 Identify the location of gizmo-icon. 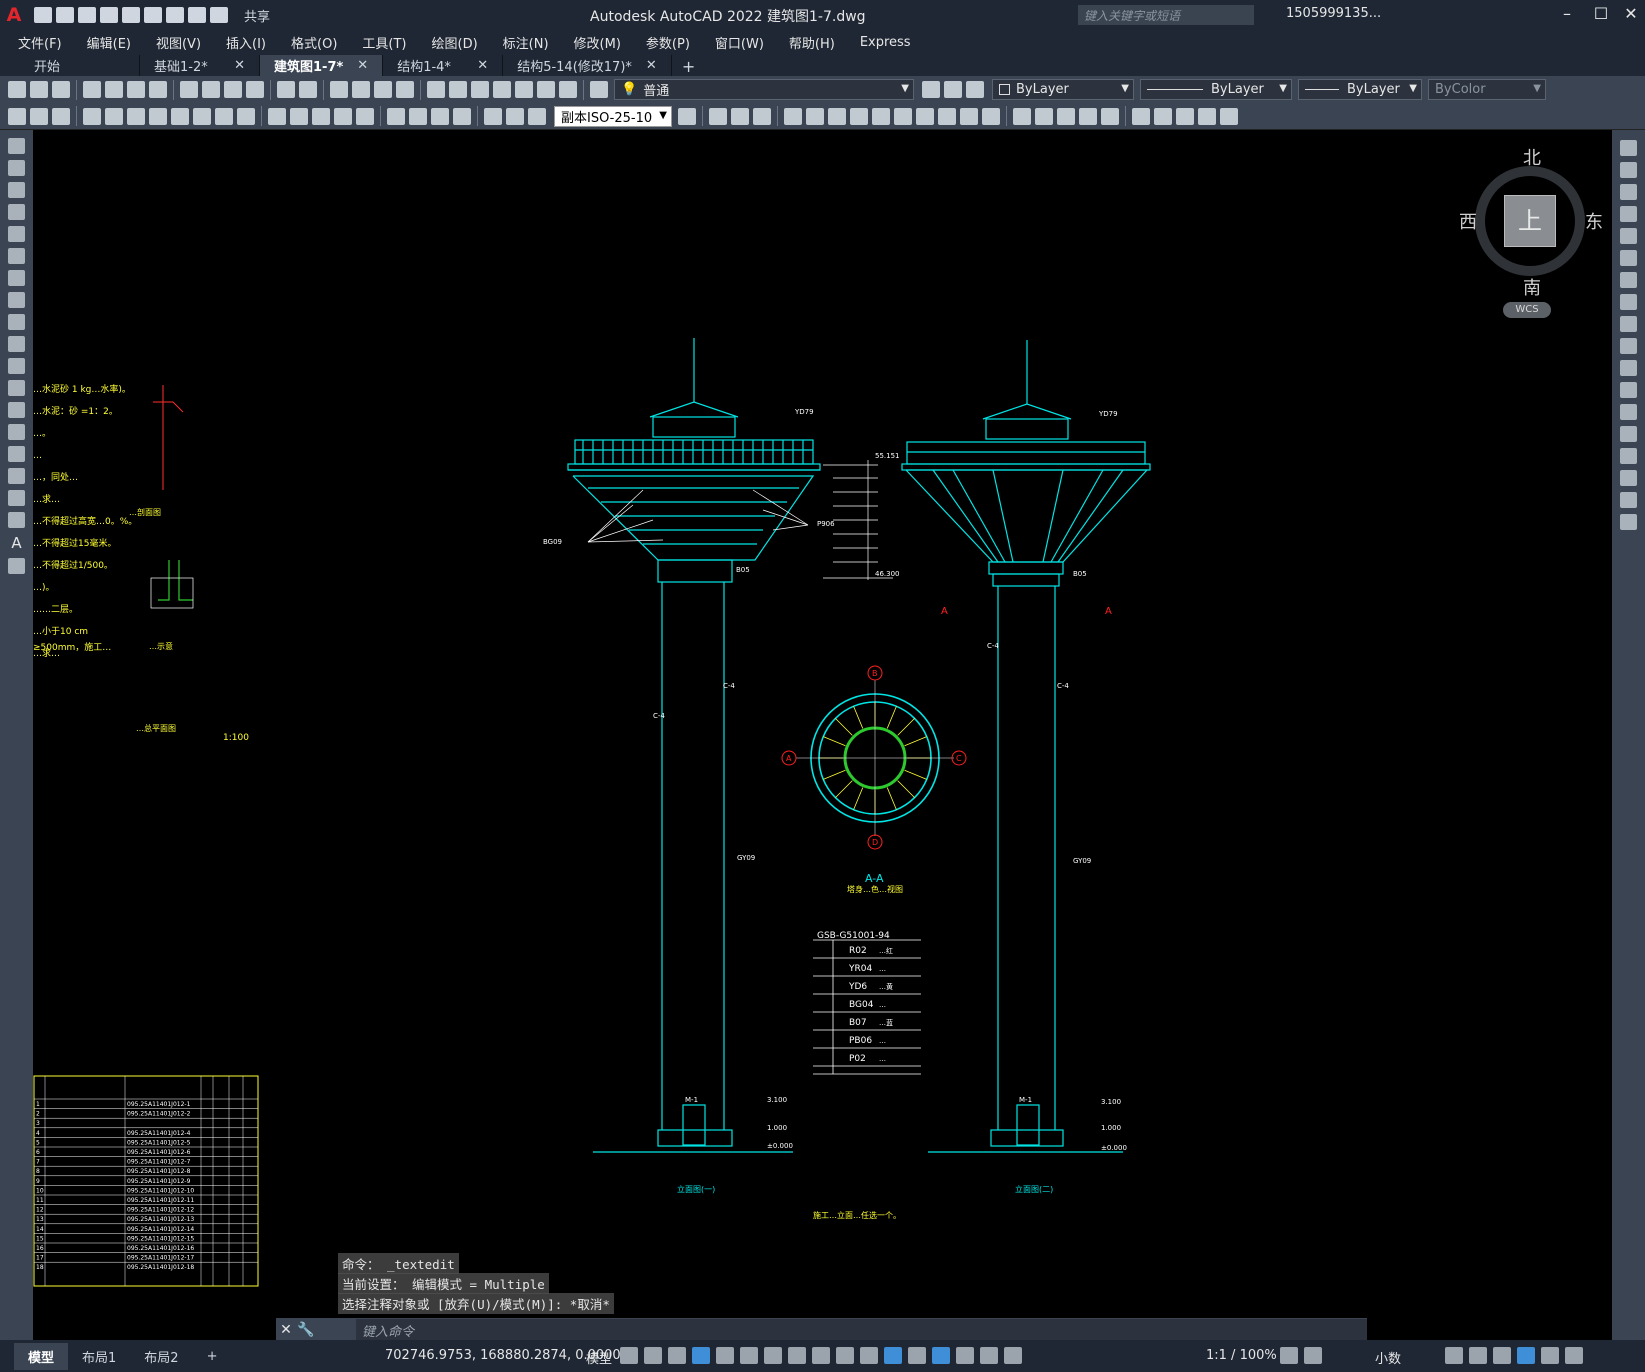
(965, 1355).